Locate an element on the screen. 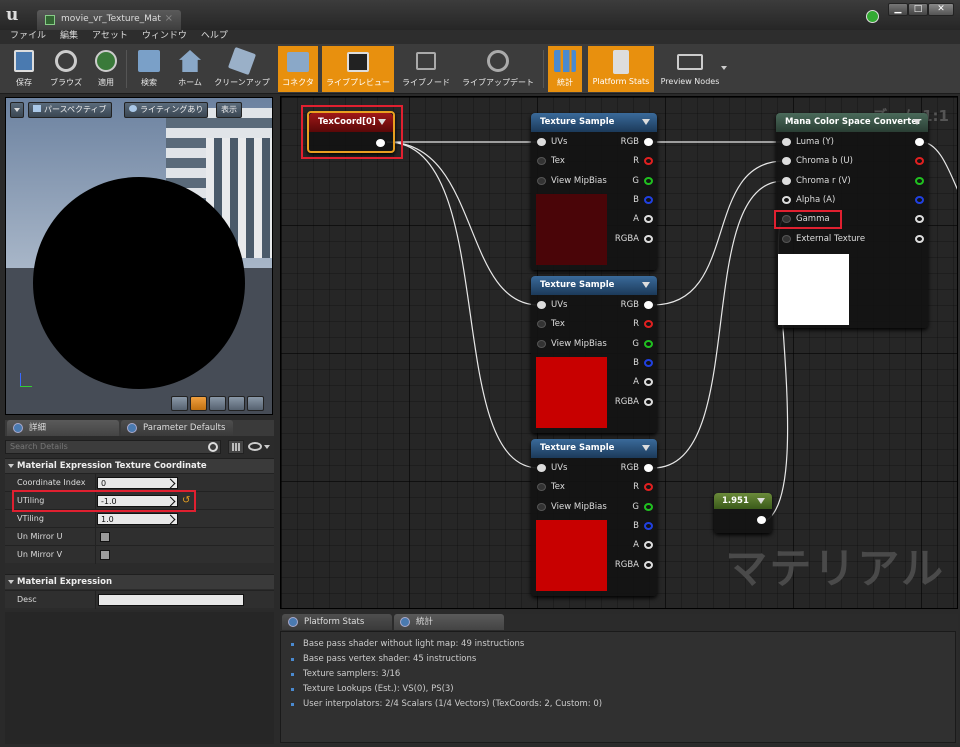 This screenshot has width=960, height=747. tab-details: 詳細 is located at coordinates (63, 428).